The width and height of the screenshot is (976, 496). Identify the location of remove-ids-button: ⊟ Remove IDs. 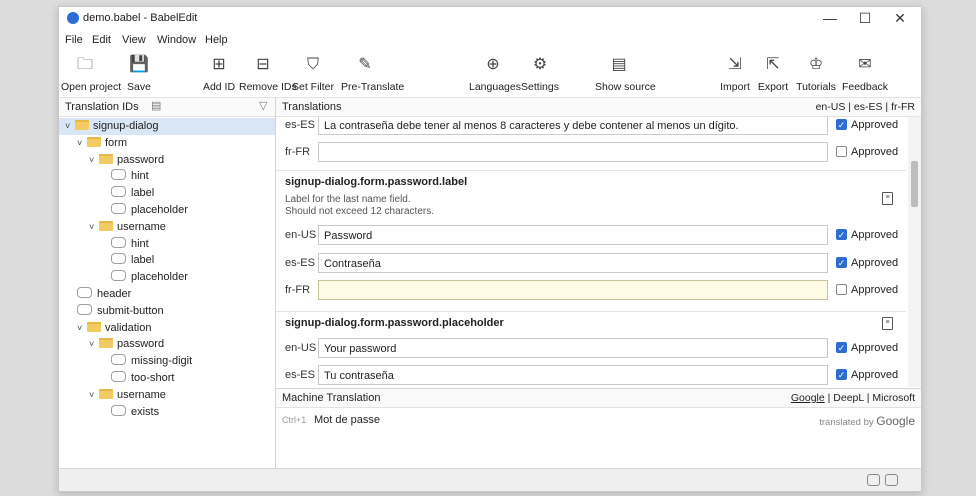
(268, 74).